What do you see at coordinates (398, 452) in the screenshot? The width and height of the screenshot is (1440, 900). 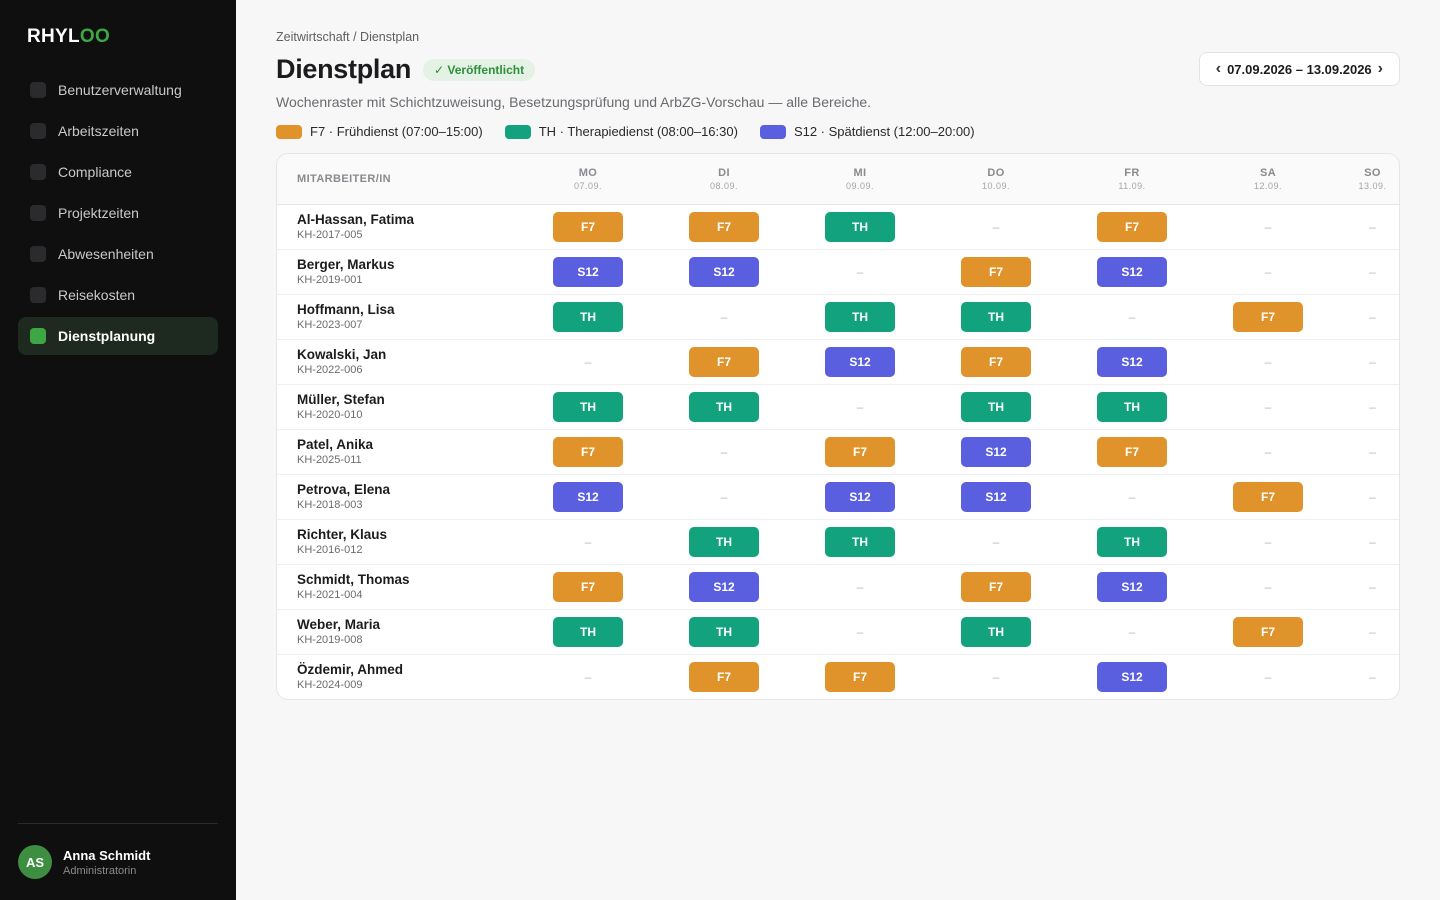 I see `employee-cell: Patel, Anika KH-2025-011` at bounding box center [398, 452].